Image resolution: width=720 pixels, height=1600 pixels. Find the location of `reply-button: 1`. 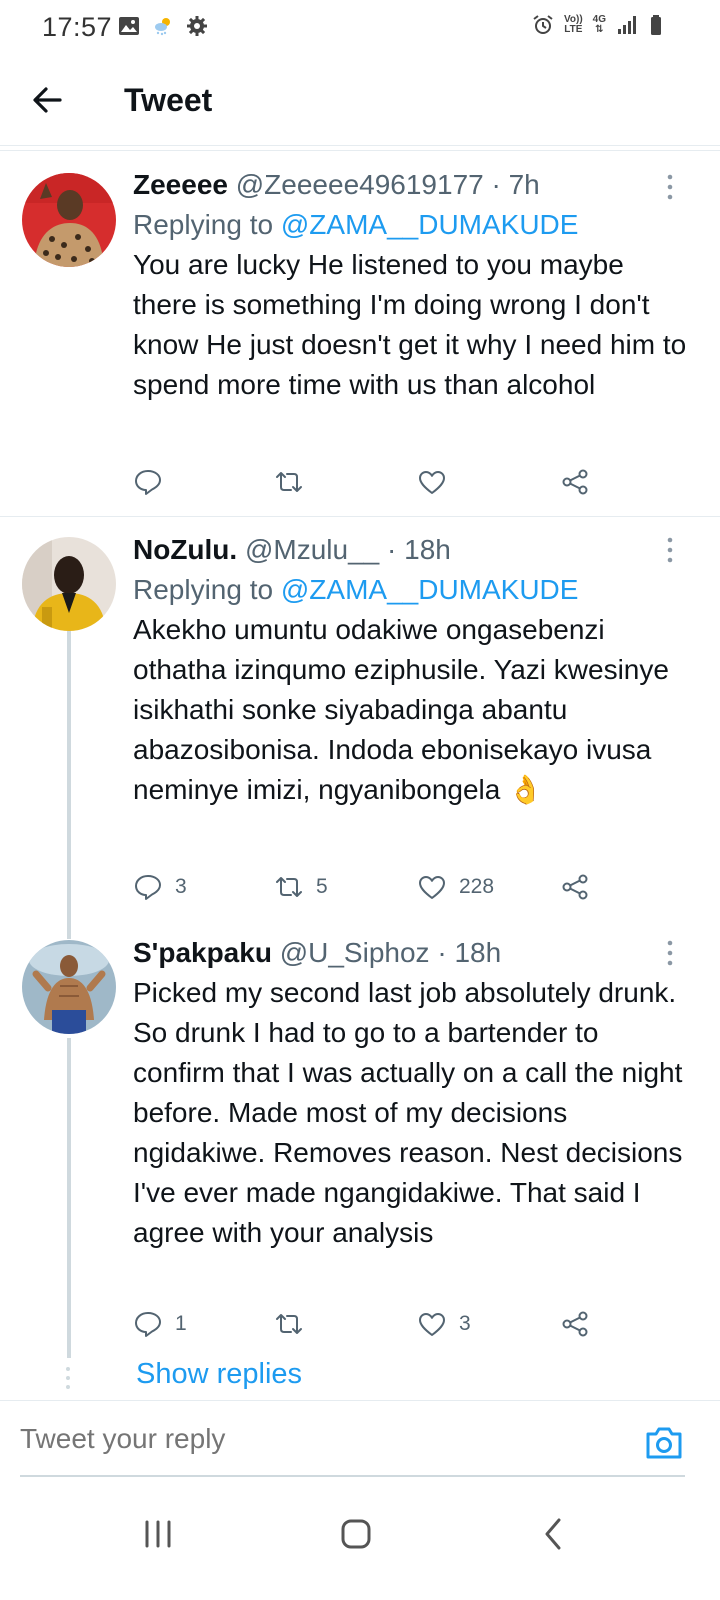

reply-button: 1 is located at coordinates (160, 1324).